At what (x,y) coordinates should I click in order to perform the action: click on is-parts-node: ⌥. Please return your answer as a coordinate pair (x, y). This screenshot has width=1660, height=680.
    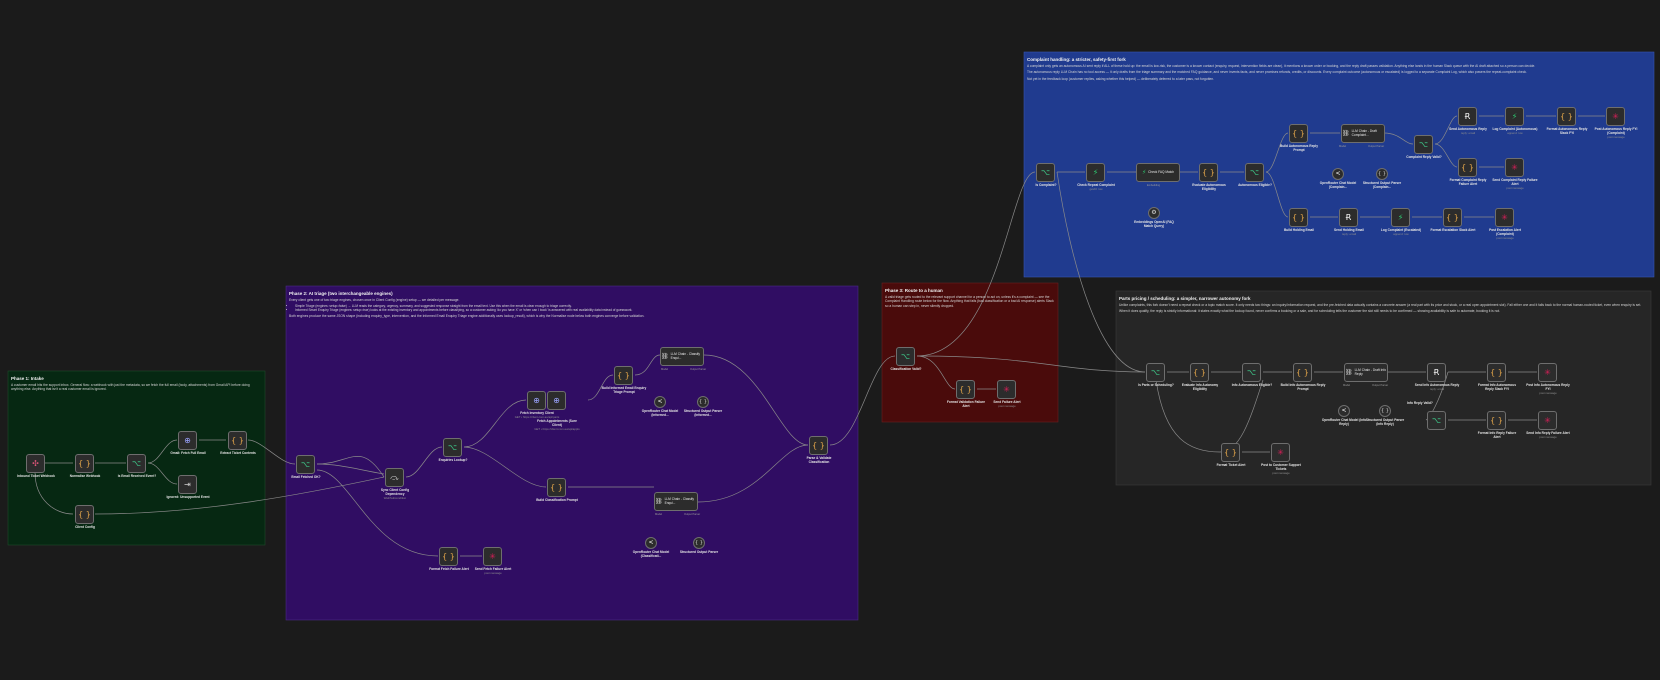
    Looking at the image, I should click on (1155, 372).